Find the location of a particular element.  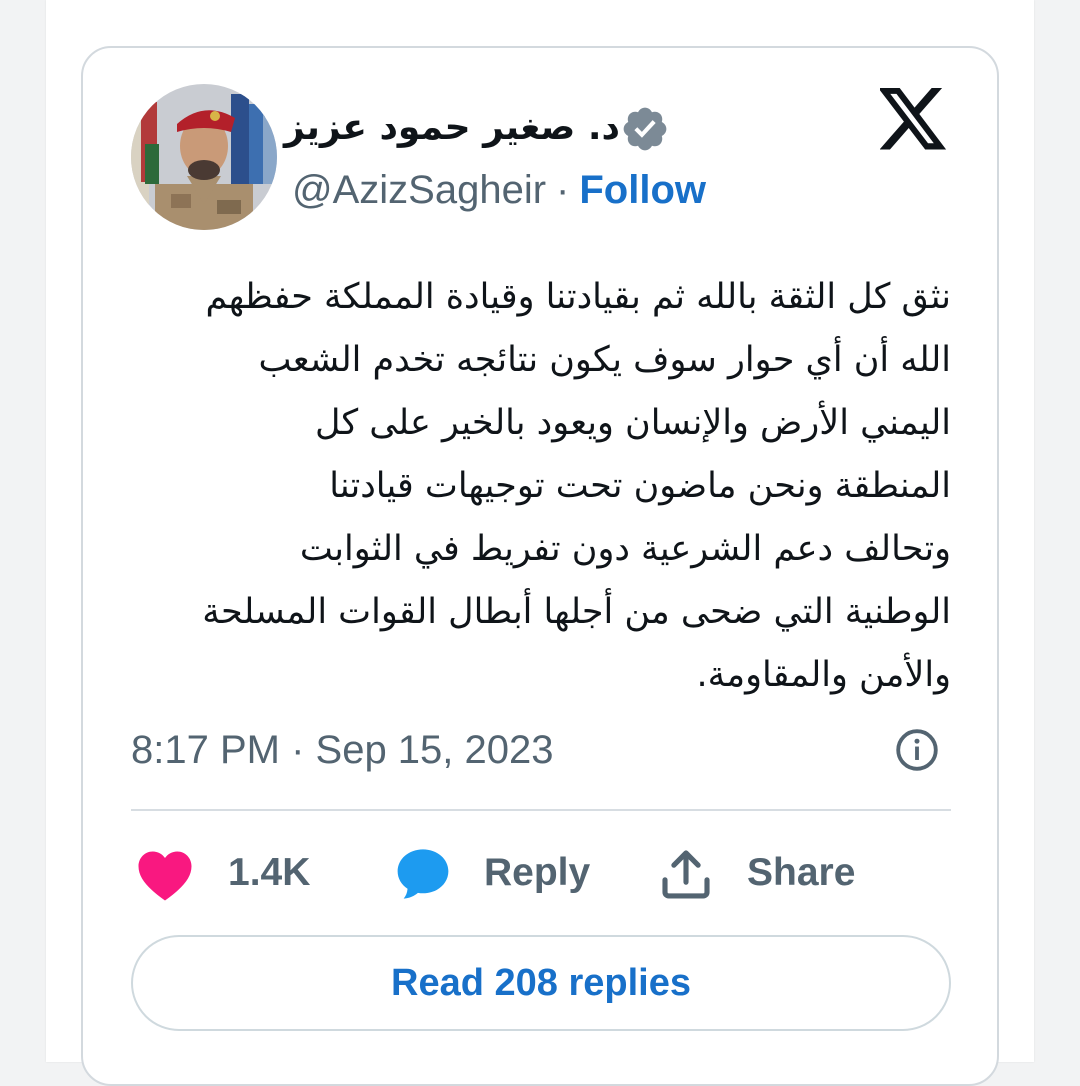

verified-badge-icon is located at coordinates (645, 129).